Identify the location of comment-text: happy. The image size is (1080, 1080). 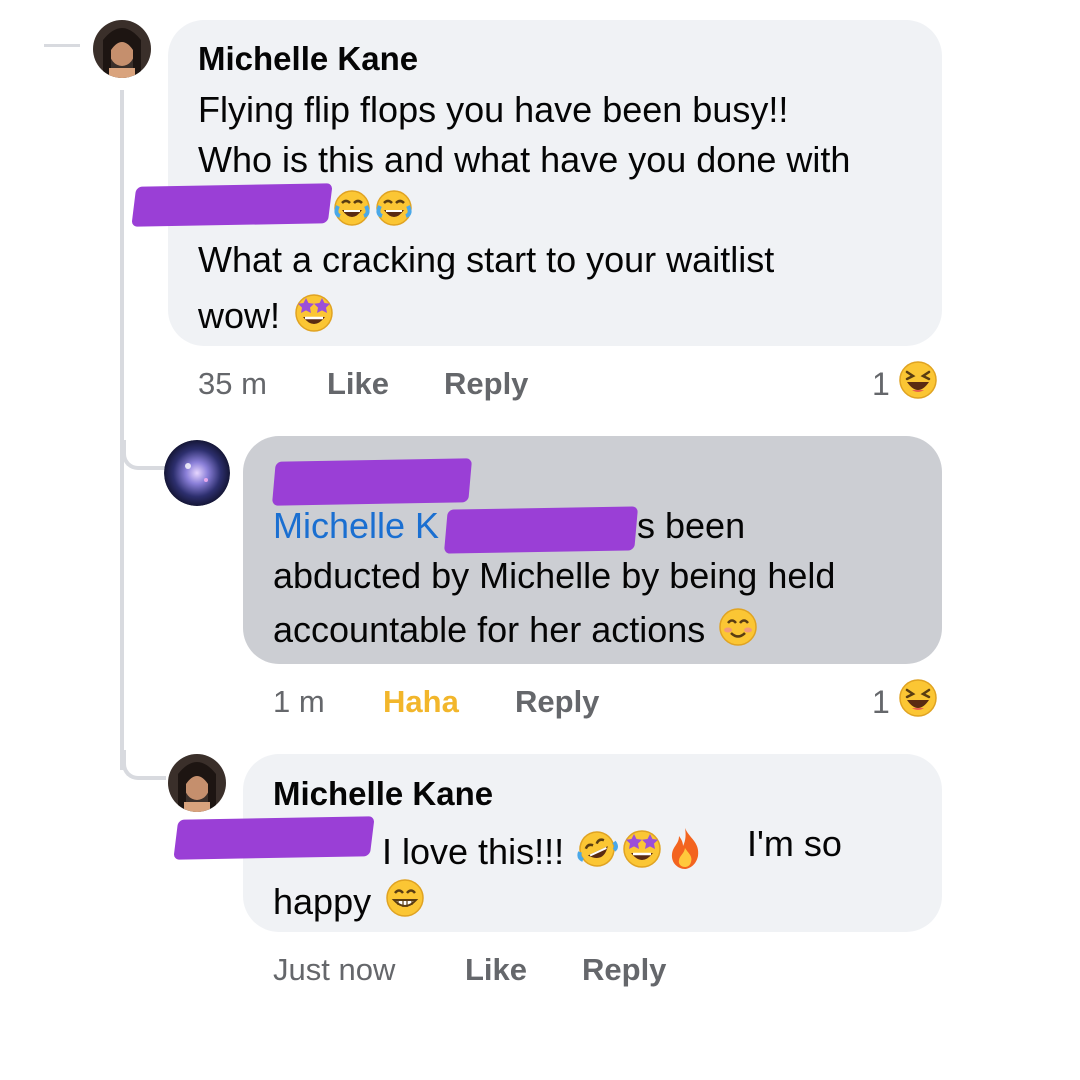
(322, 901).